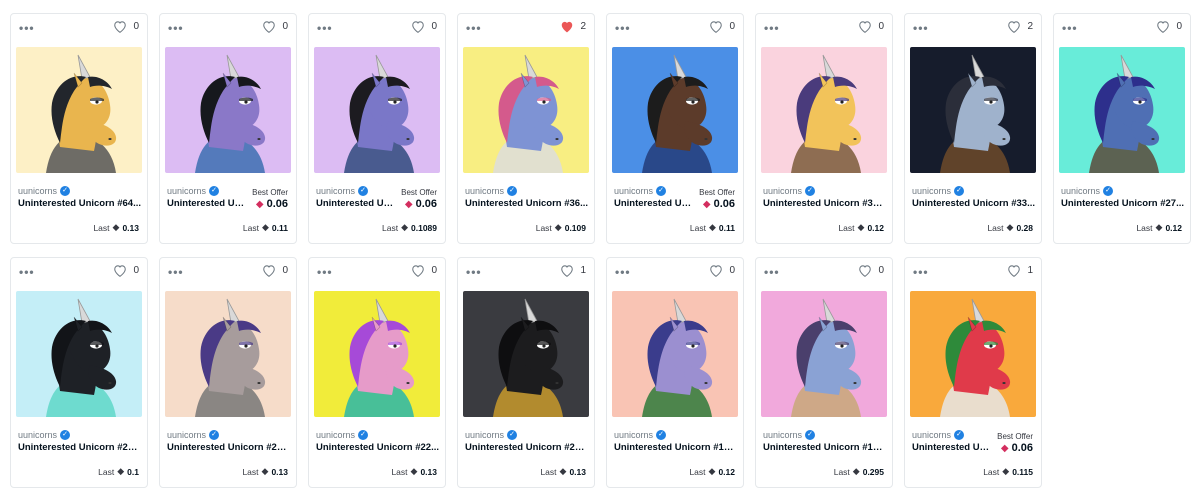 This screenshot has height=500, width=1200. I want to click on weth-icon: ◆, so click(1004, 448).